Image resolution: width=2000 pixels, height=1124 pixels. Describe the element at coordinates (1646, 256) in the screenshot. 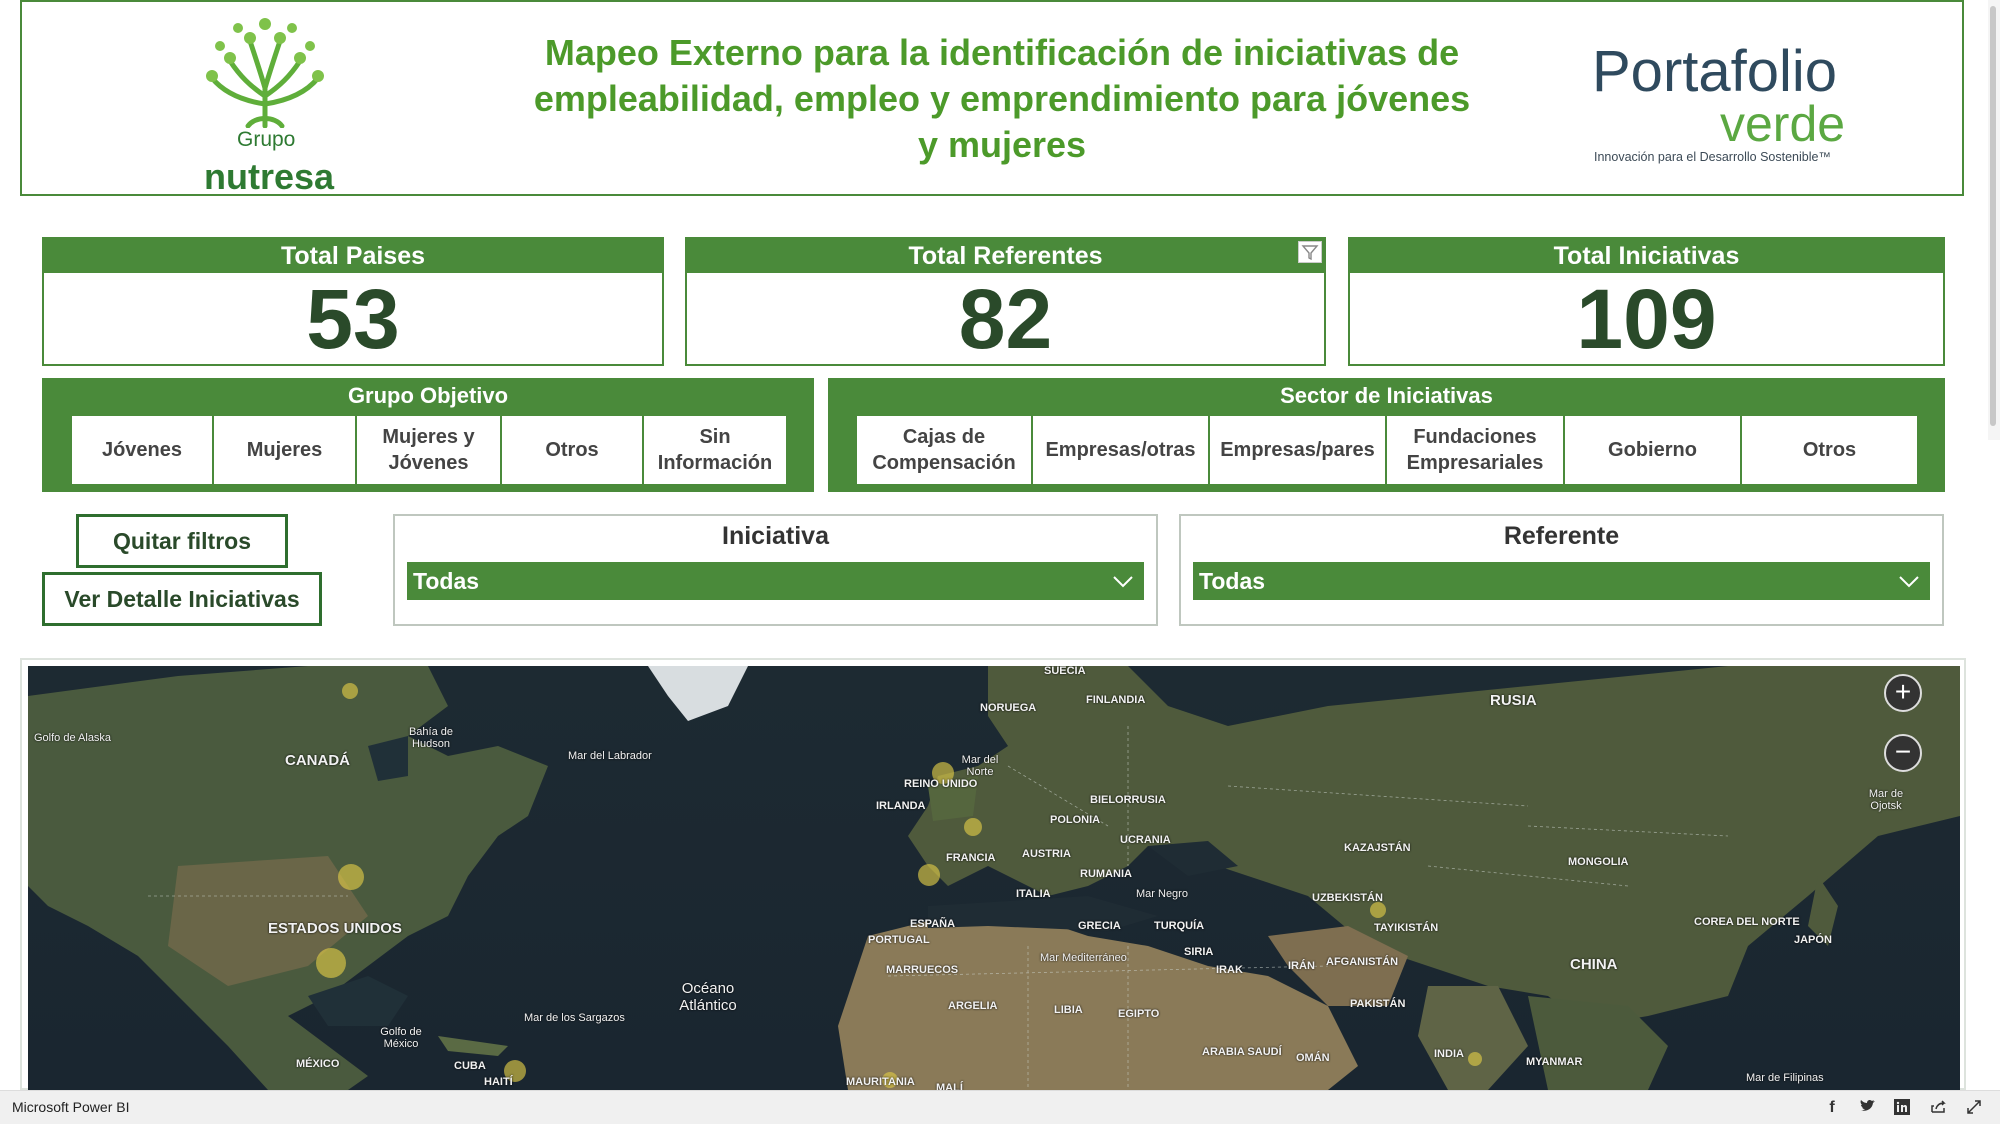

I see `kpi-label: Total Iniciativas` at that location.